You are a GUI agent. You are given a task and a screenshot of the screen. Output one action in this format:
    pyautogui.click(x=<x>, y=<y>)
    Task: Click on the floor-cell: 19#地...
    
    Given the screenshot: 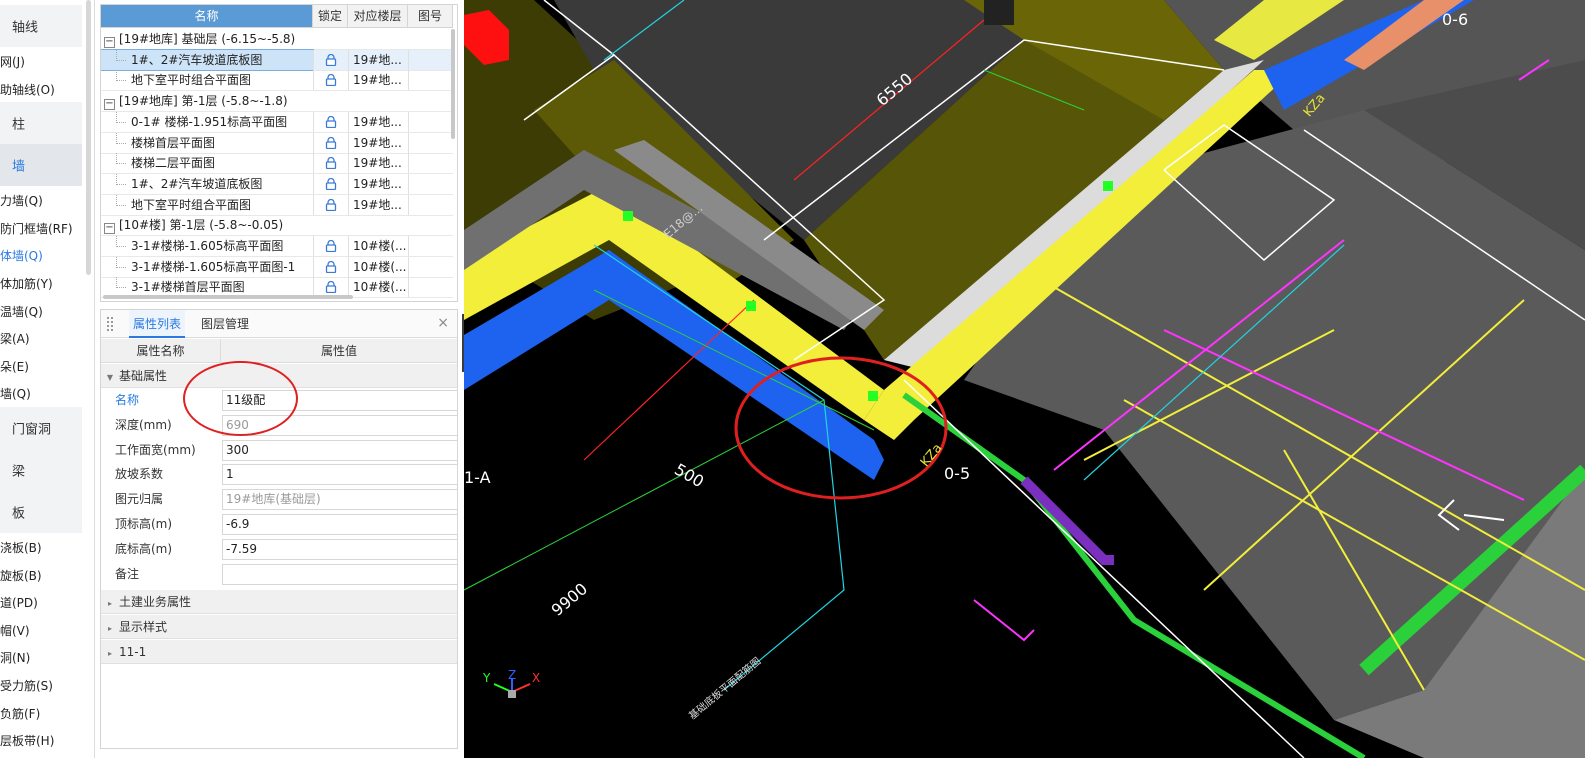 What is the action you would take?
    pyautogui.click(x=378, y=183)
    